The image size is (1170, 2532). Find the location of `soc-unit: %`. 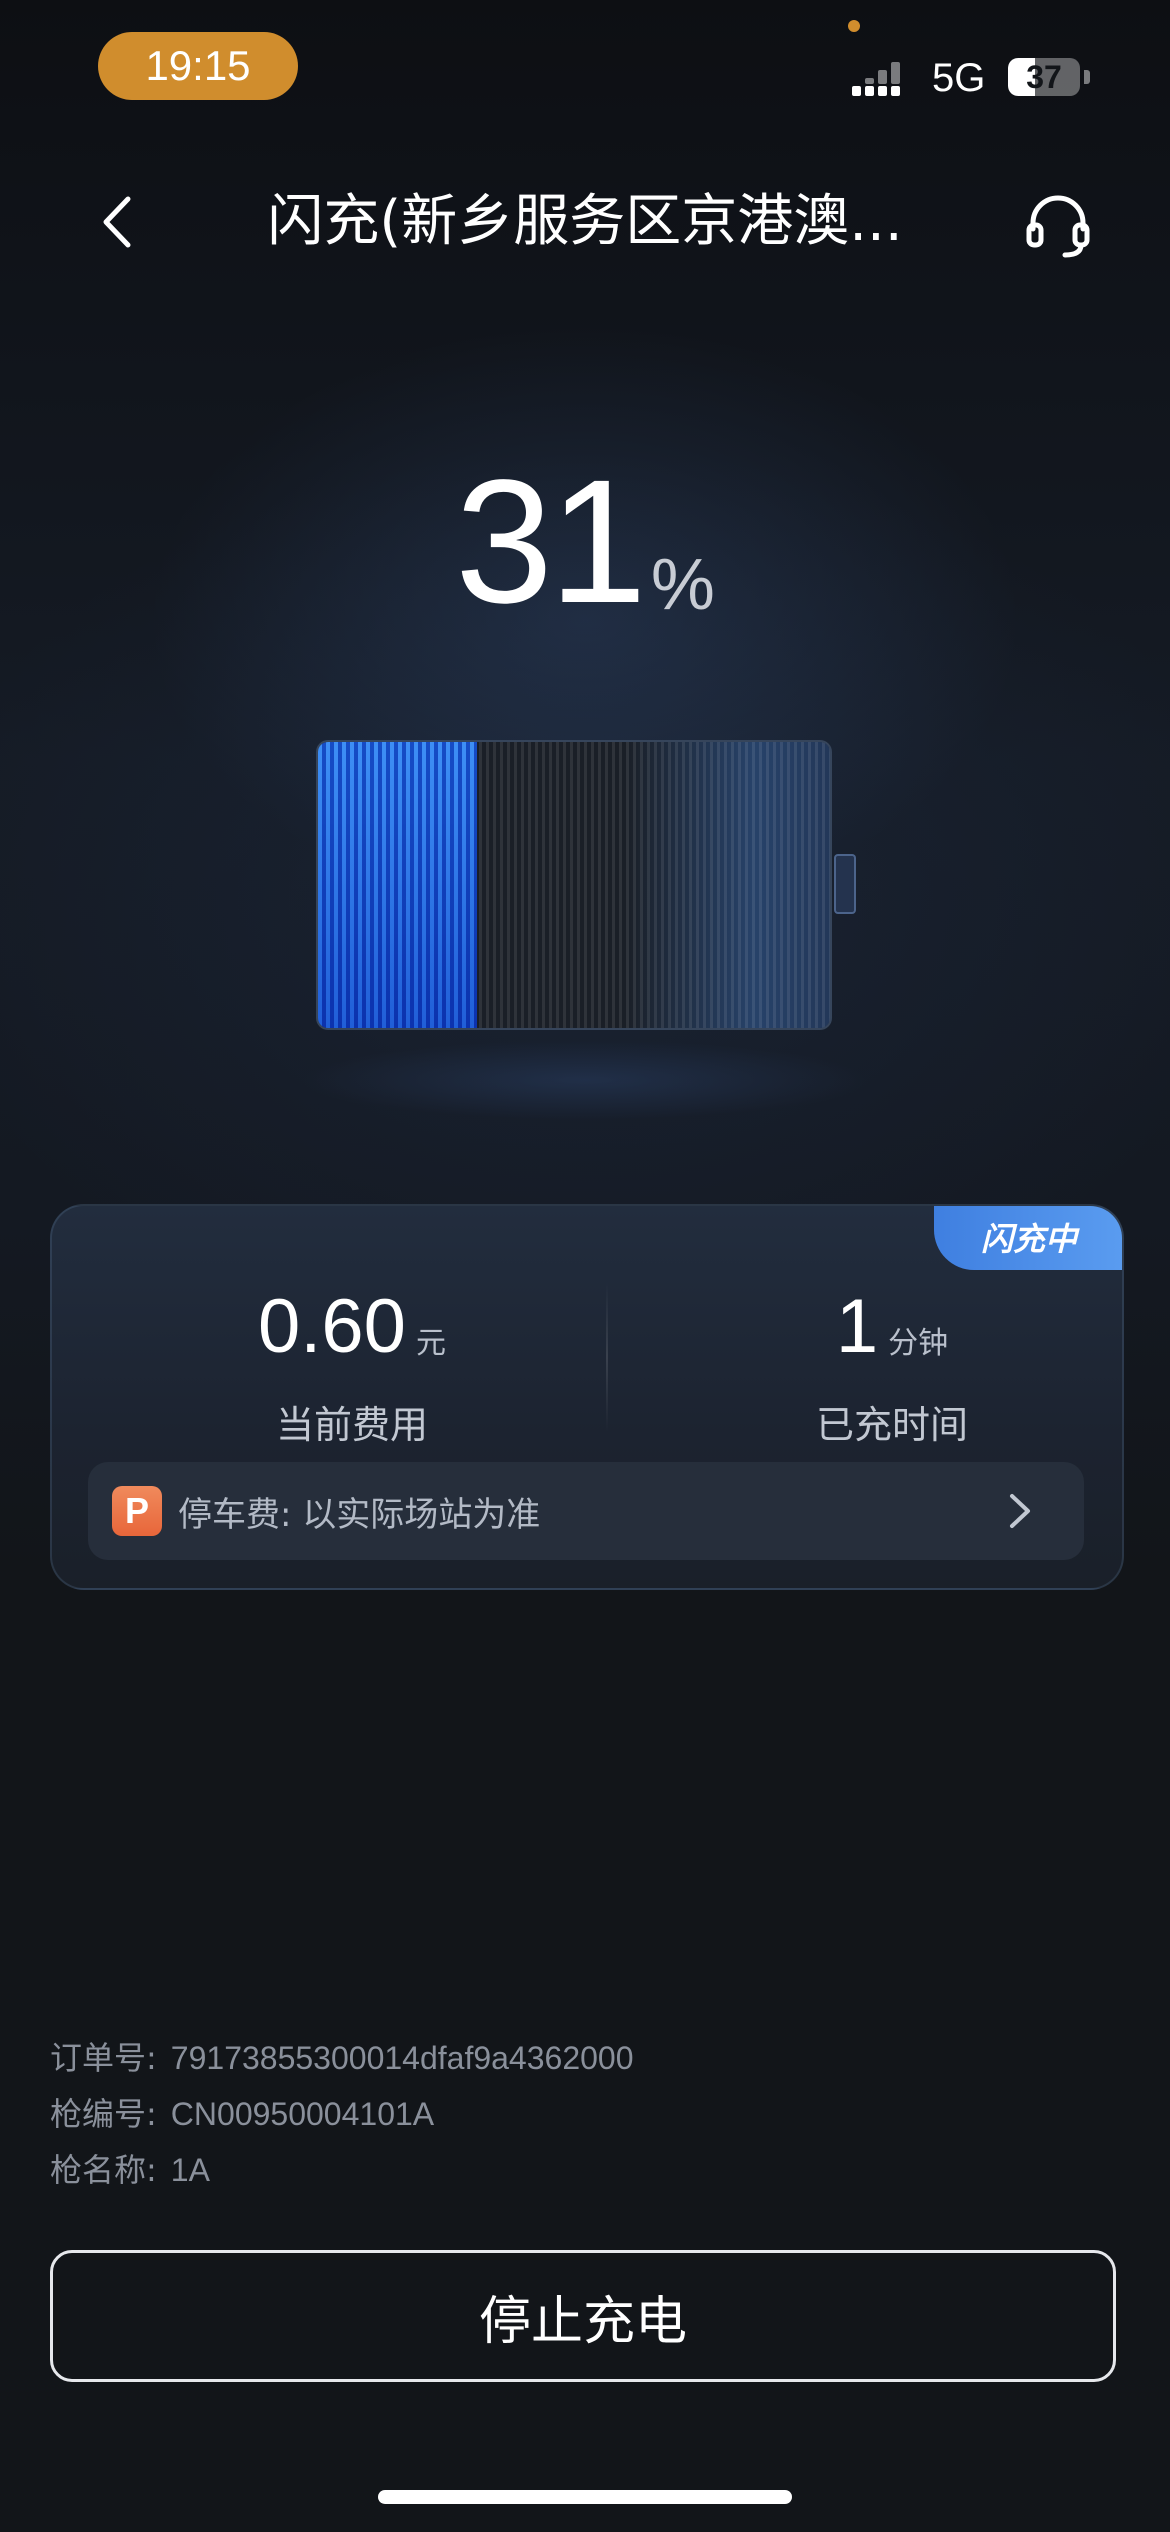

soc-unit: % is located at coordinates (682, 585).